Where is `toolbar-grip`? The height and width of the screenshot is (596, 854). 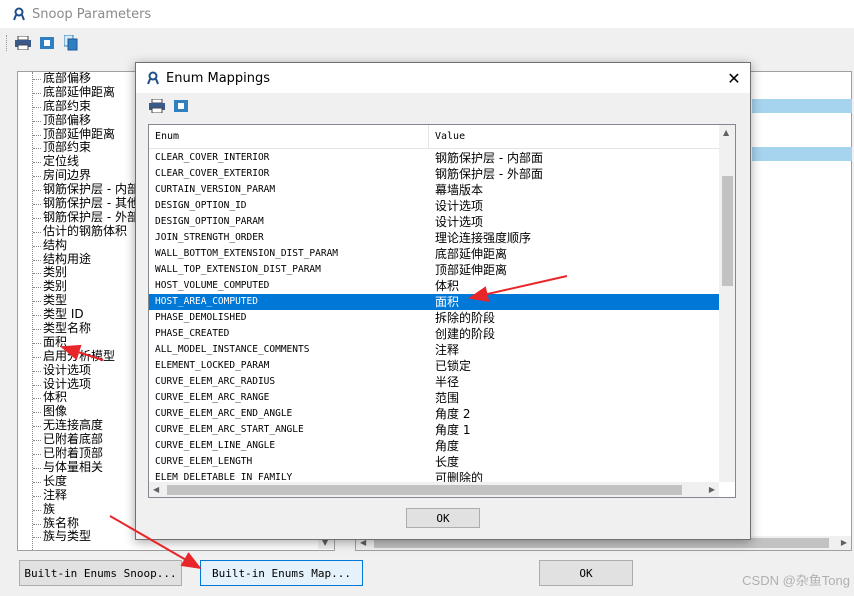
toolbar-grip is located at coordinates (7, 43).